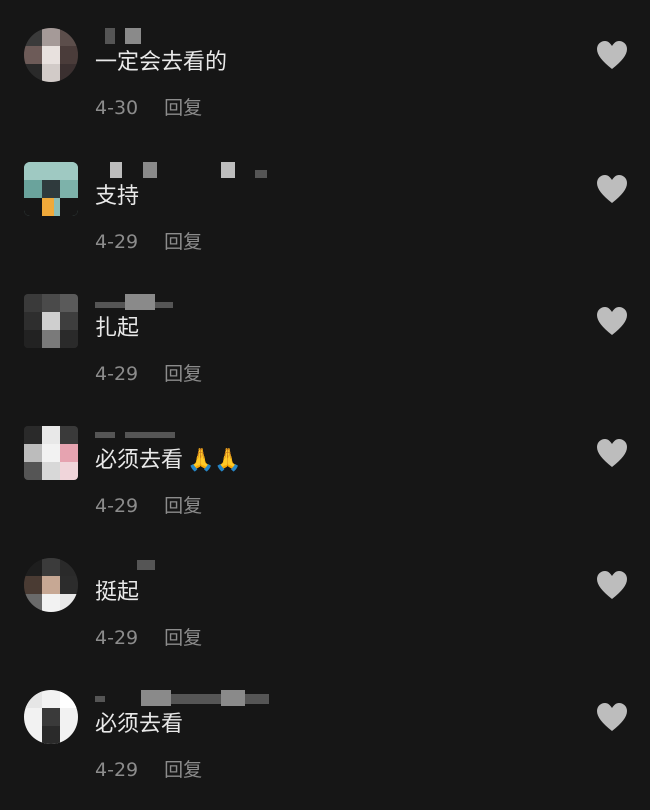 This screenshot has width=650, height=810. I want to click on folded-hands-emoji: 🙏🙏, so click(214, 460).